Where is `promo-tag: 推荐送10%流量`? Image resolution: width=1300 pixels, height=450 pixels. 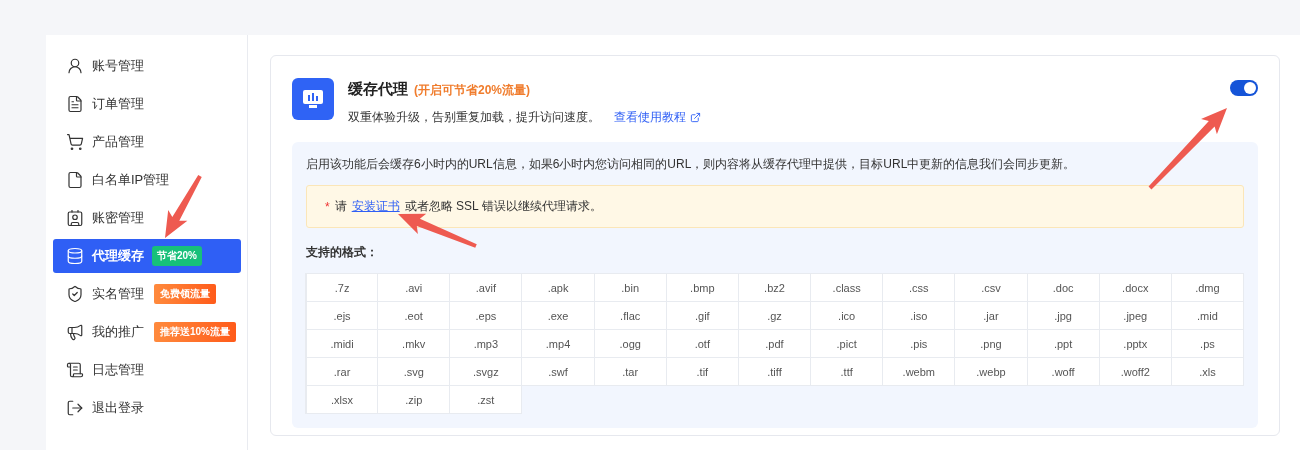
promo-tag: 推荐送10%流量 is located at coordinates (195, 332).